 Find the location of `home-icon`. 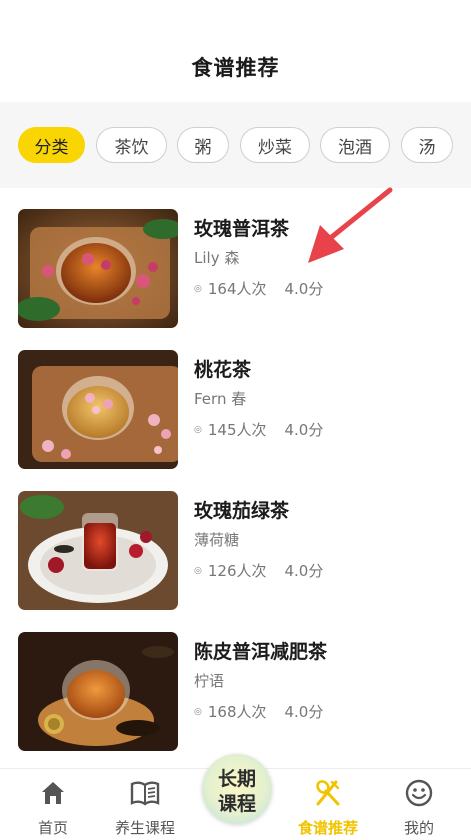

home-icon is located at coordinates (53, 793).